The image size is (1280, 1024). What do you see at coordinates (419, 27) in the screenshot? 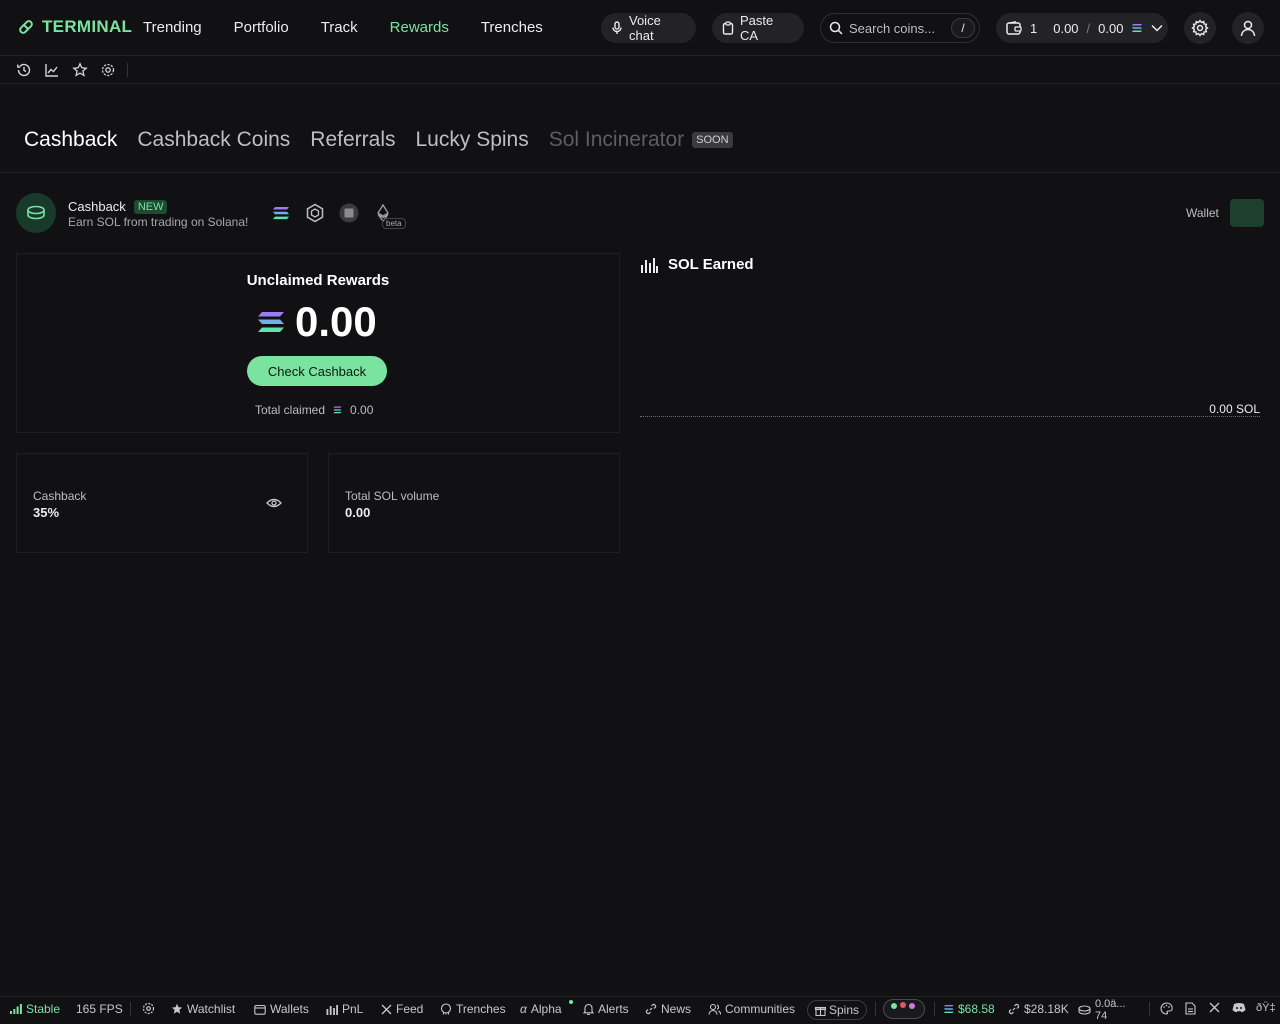
I see `nav-rewards: Rewards` at bounding box center [419, 27].